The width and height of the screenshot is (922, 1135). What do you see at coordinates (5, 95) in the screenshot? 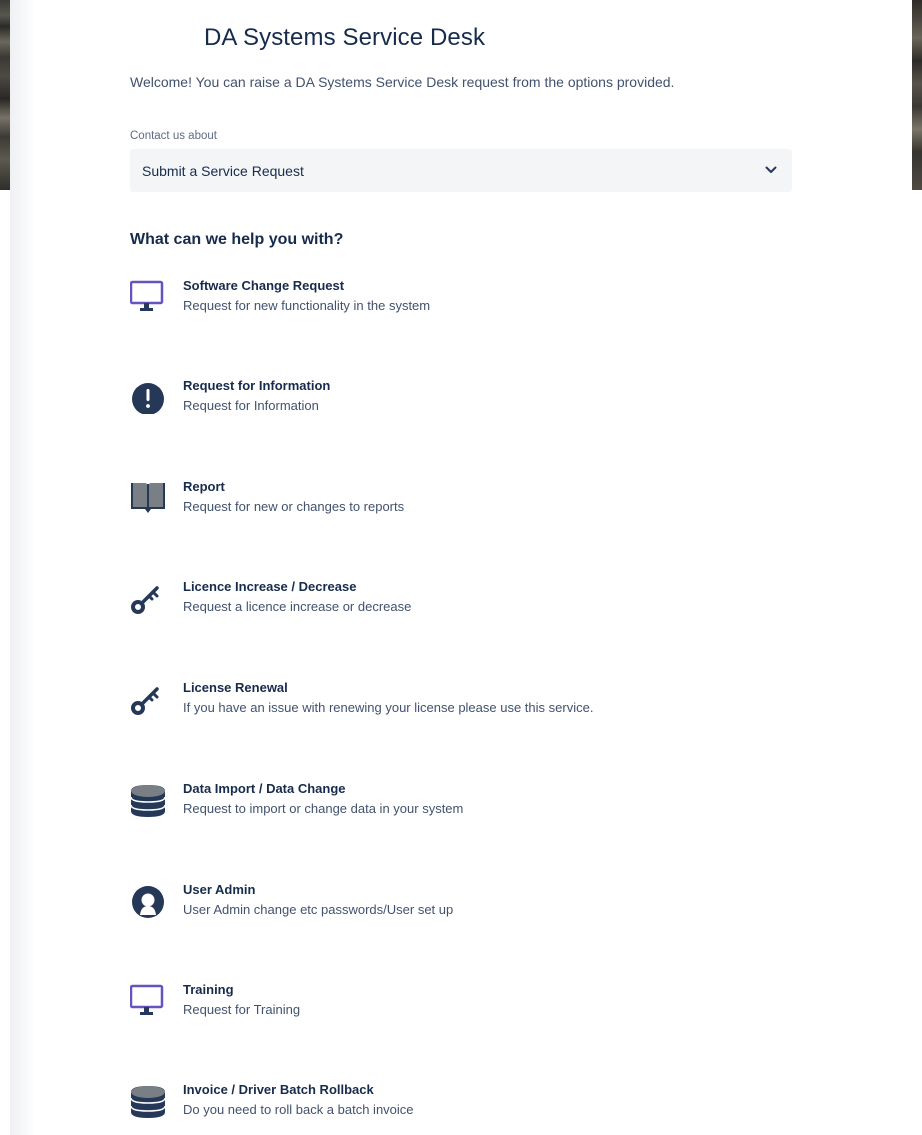
I see `background-photo-left` at bounding box center [5, 95].